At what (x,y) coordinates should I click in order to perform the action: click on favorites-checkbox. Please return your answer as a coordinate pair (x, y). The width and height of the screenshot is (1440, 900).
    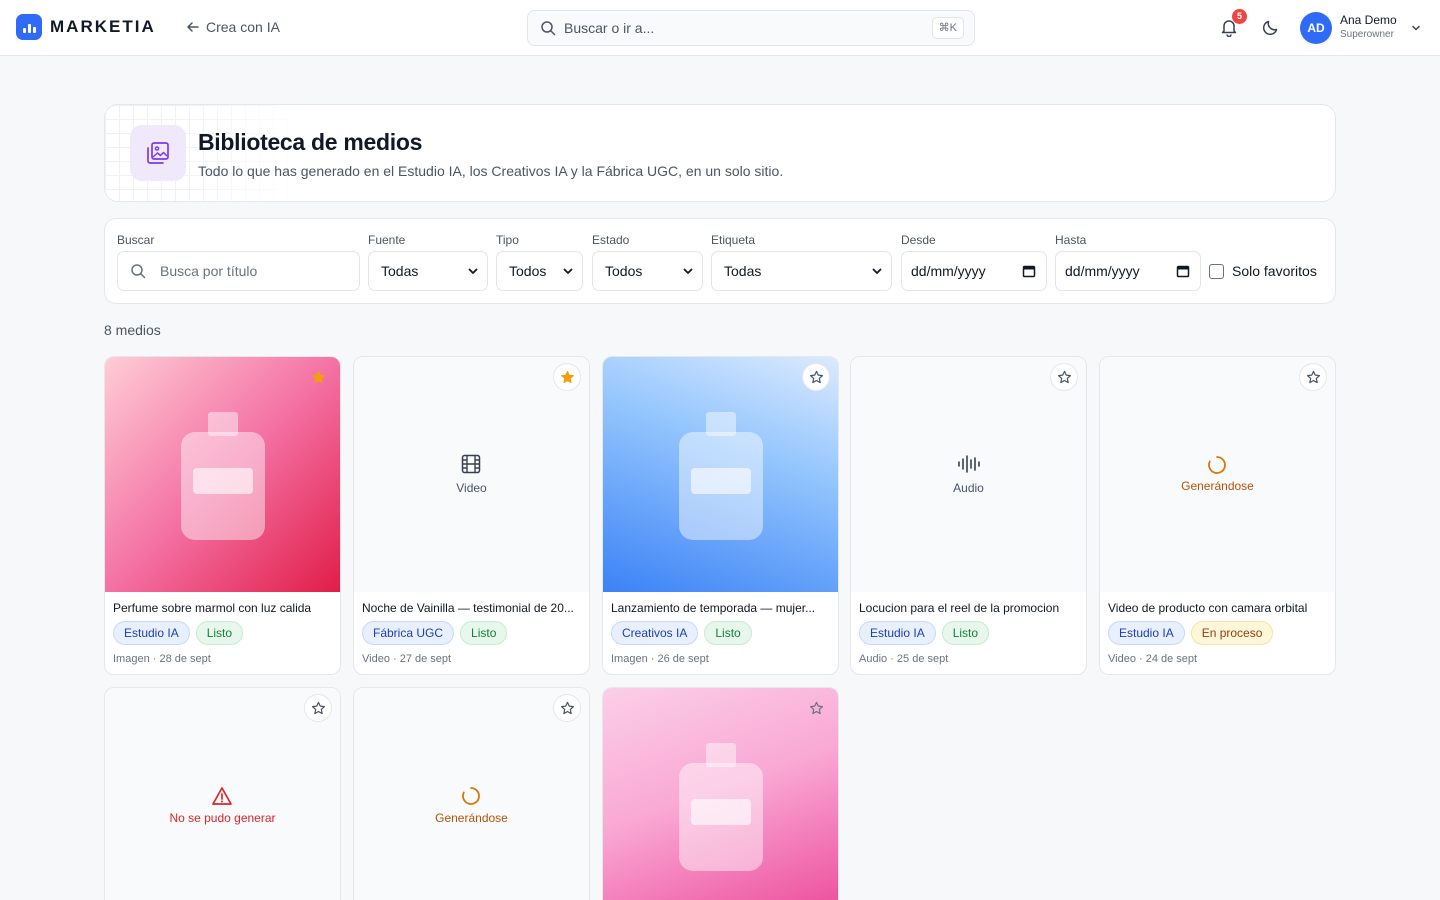
    Looking at the image, I should click on (1216, 271).